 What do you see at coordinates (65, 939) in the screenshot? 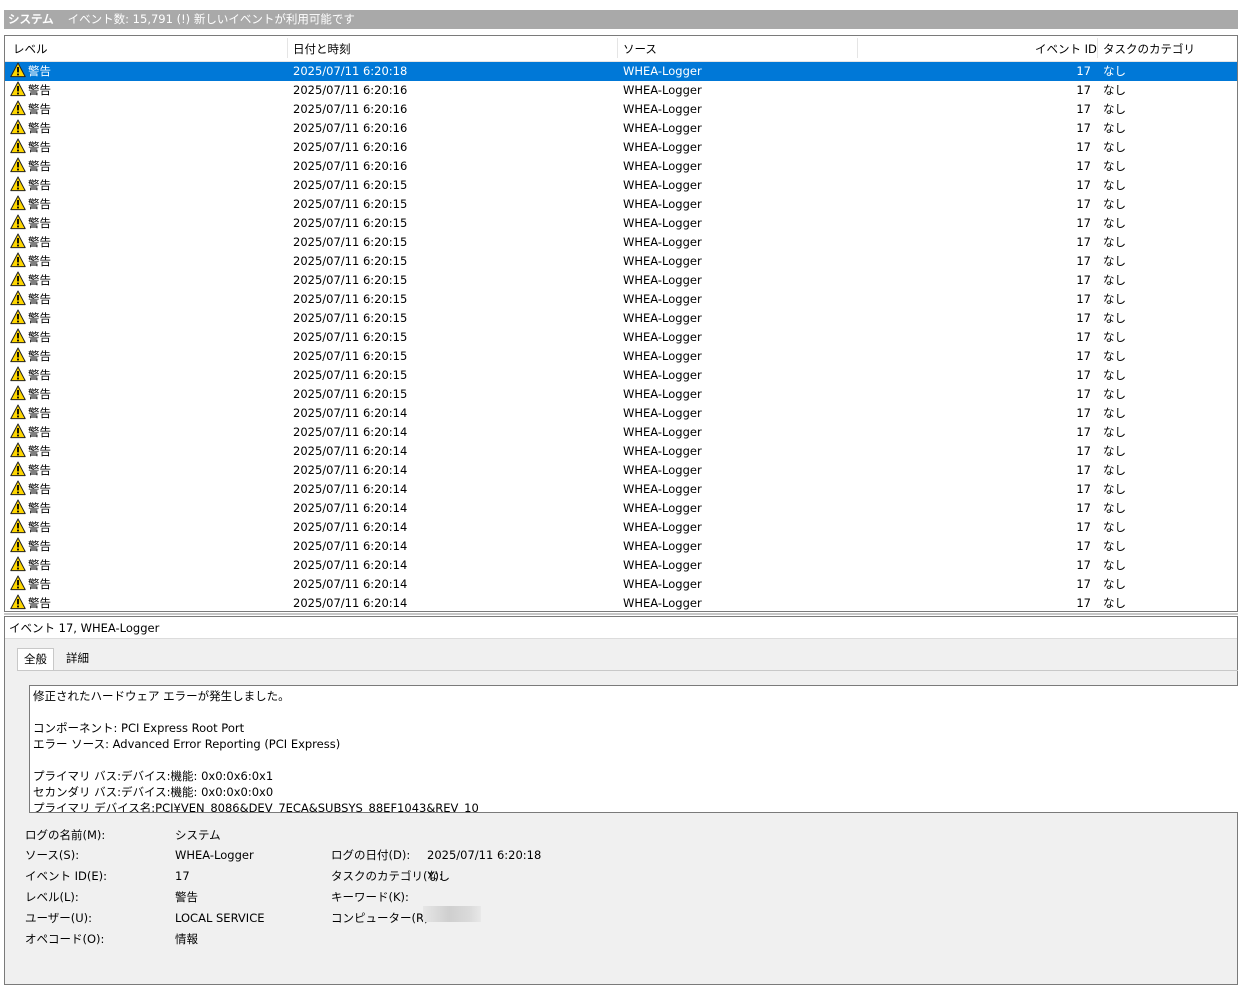
I see `opcode-label: オペコード(O):` at bounding box center [65, 939].